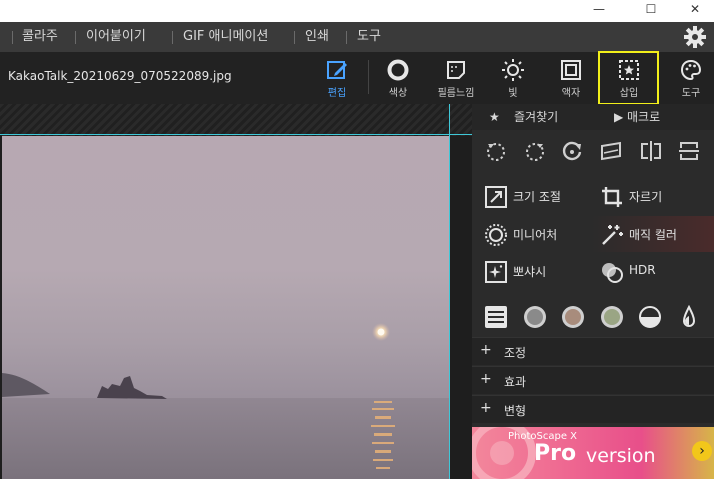 The height and width of the screenshot is (479, 714). I want to click on film-icon, so click(456, 70).